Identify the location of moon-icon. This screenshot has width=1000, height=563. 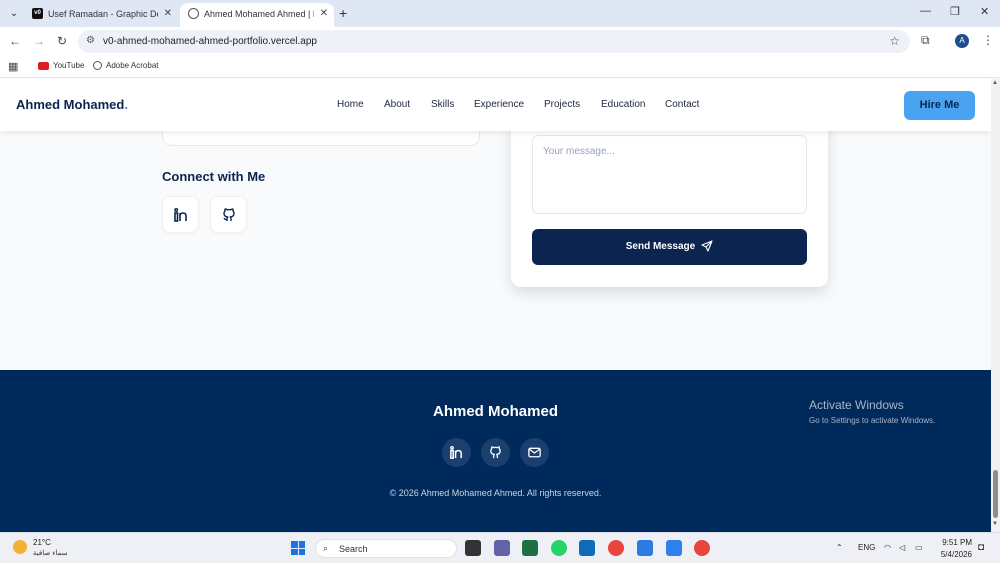
(20, 547).